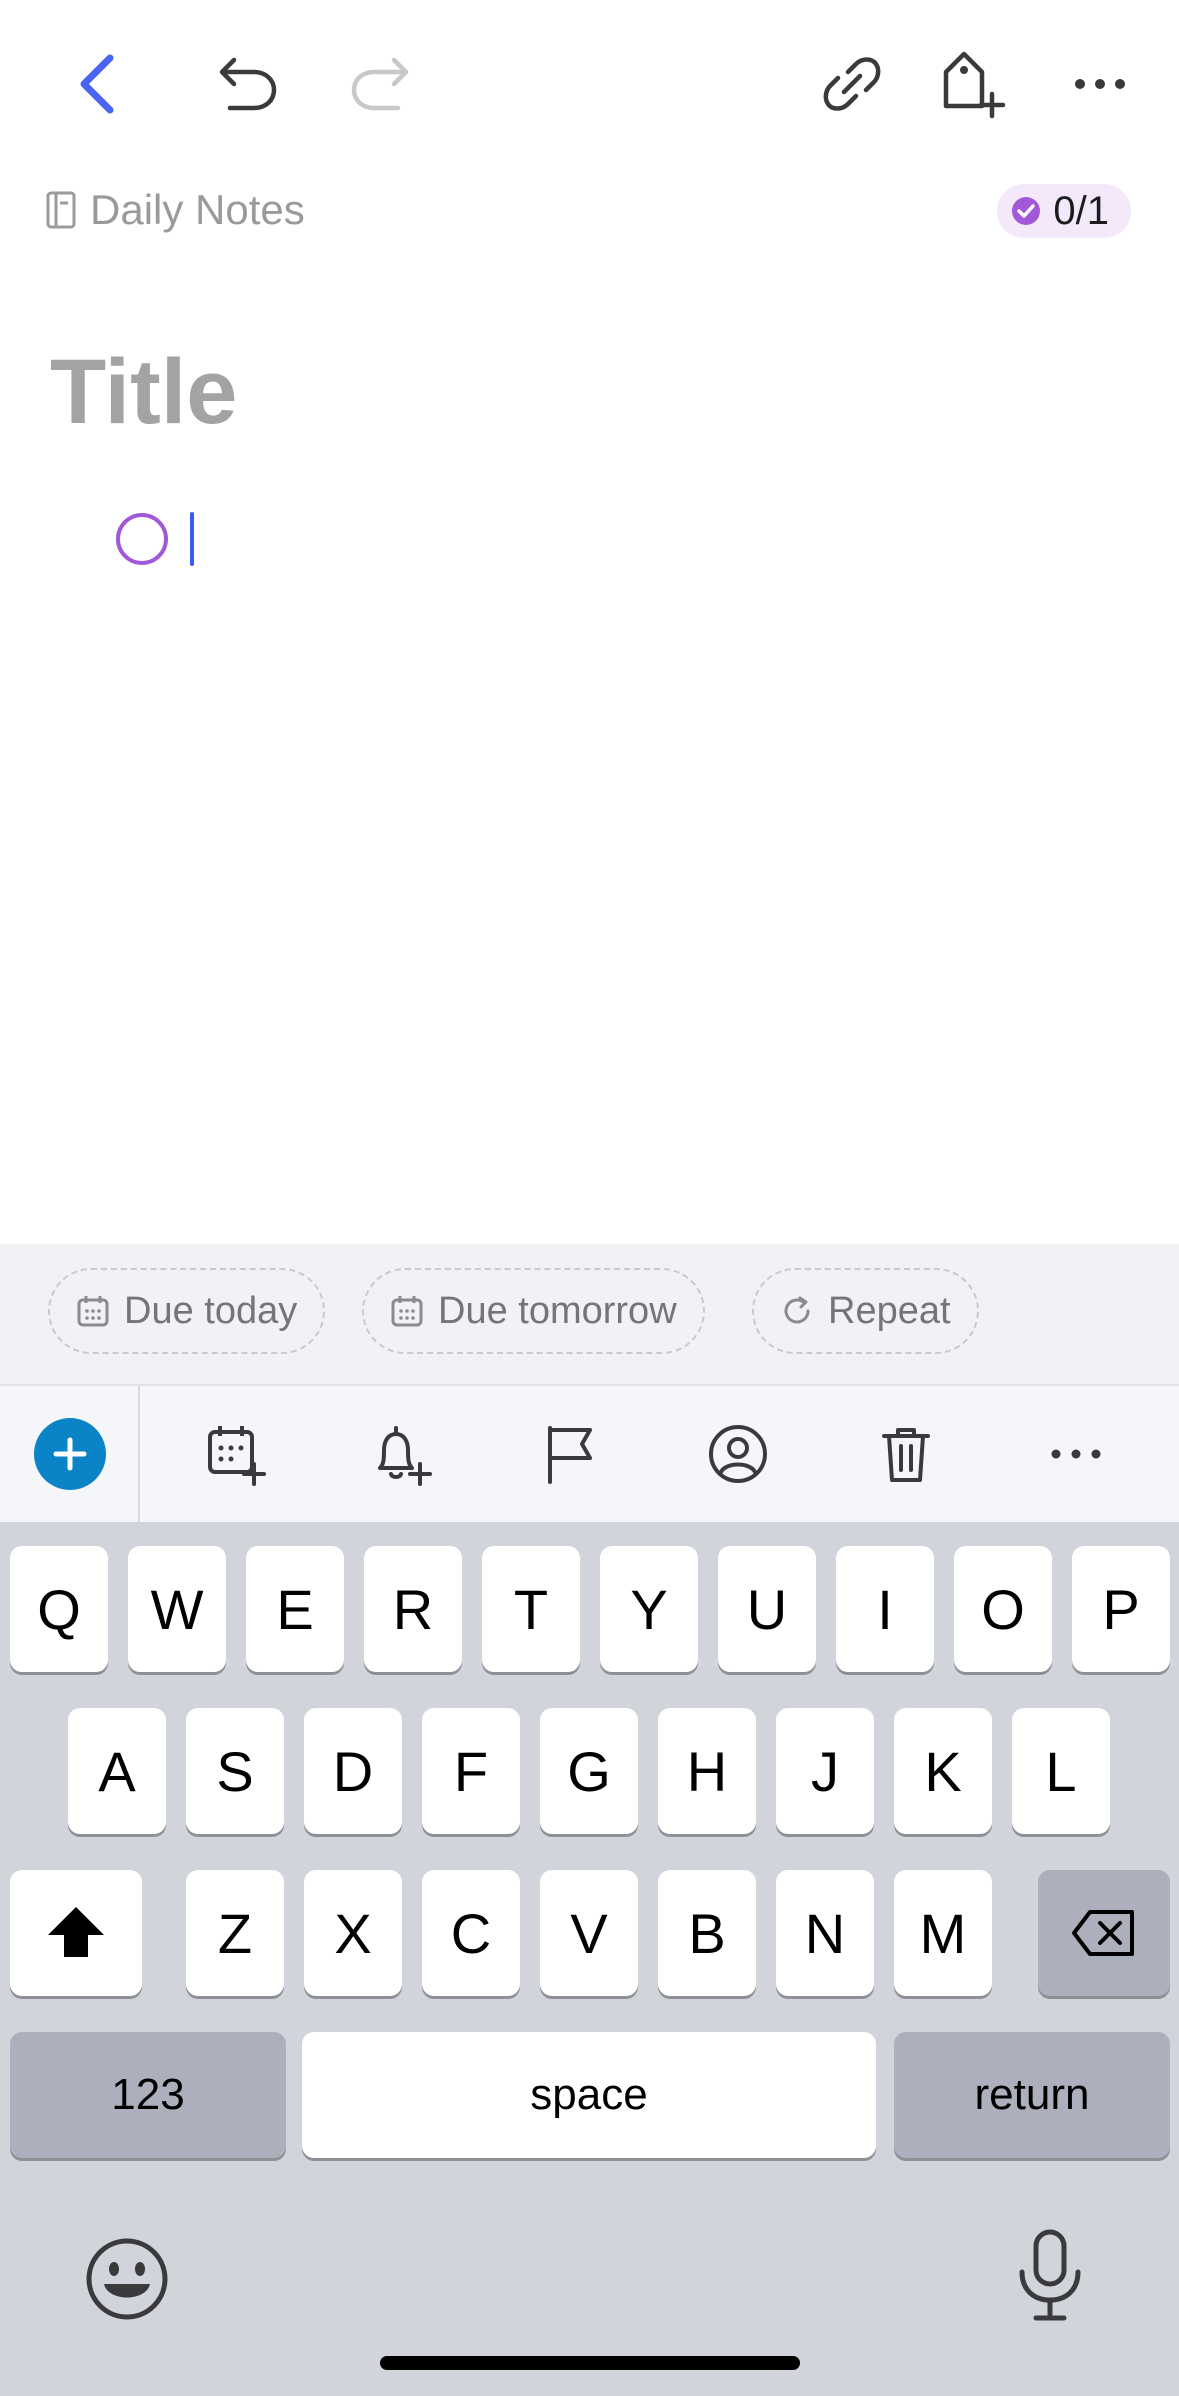  What do you see at coordinates (59, 1609) in the screenshot?
I see `key-q: Q` at bounding box center [59, 1609].